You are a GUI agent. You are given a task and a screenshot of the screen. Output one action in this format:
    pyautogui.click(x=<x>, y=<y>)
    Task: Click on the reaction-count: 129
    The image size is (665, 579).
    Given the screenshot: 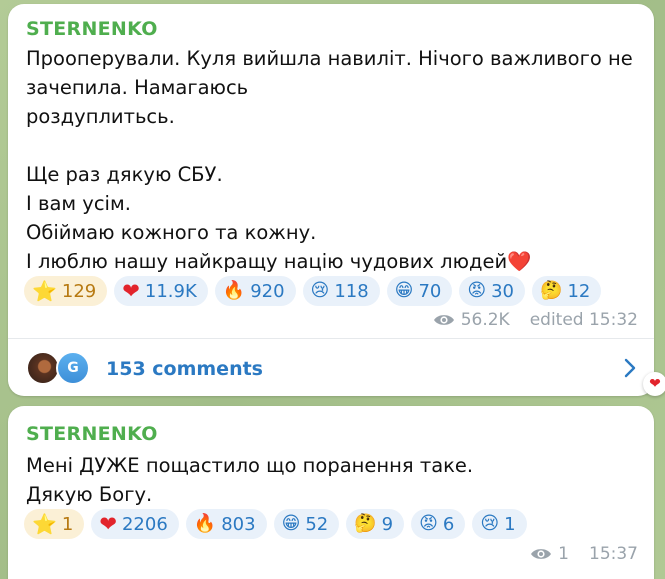 What is the action you would take?
    pyautogui.click(x=79, y=291)
    